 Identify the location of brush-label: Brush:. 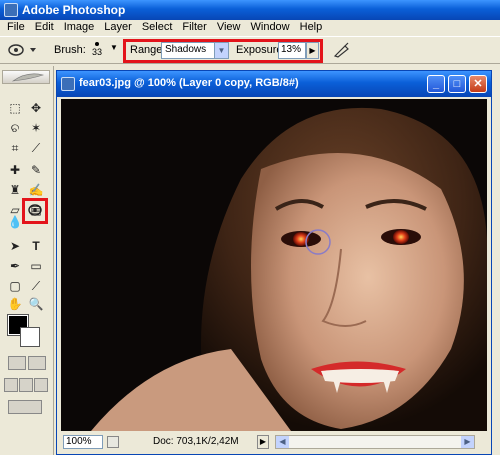
(70, 50).